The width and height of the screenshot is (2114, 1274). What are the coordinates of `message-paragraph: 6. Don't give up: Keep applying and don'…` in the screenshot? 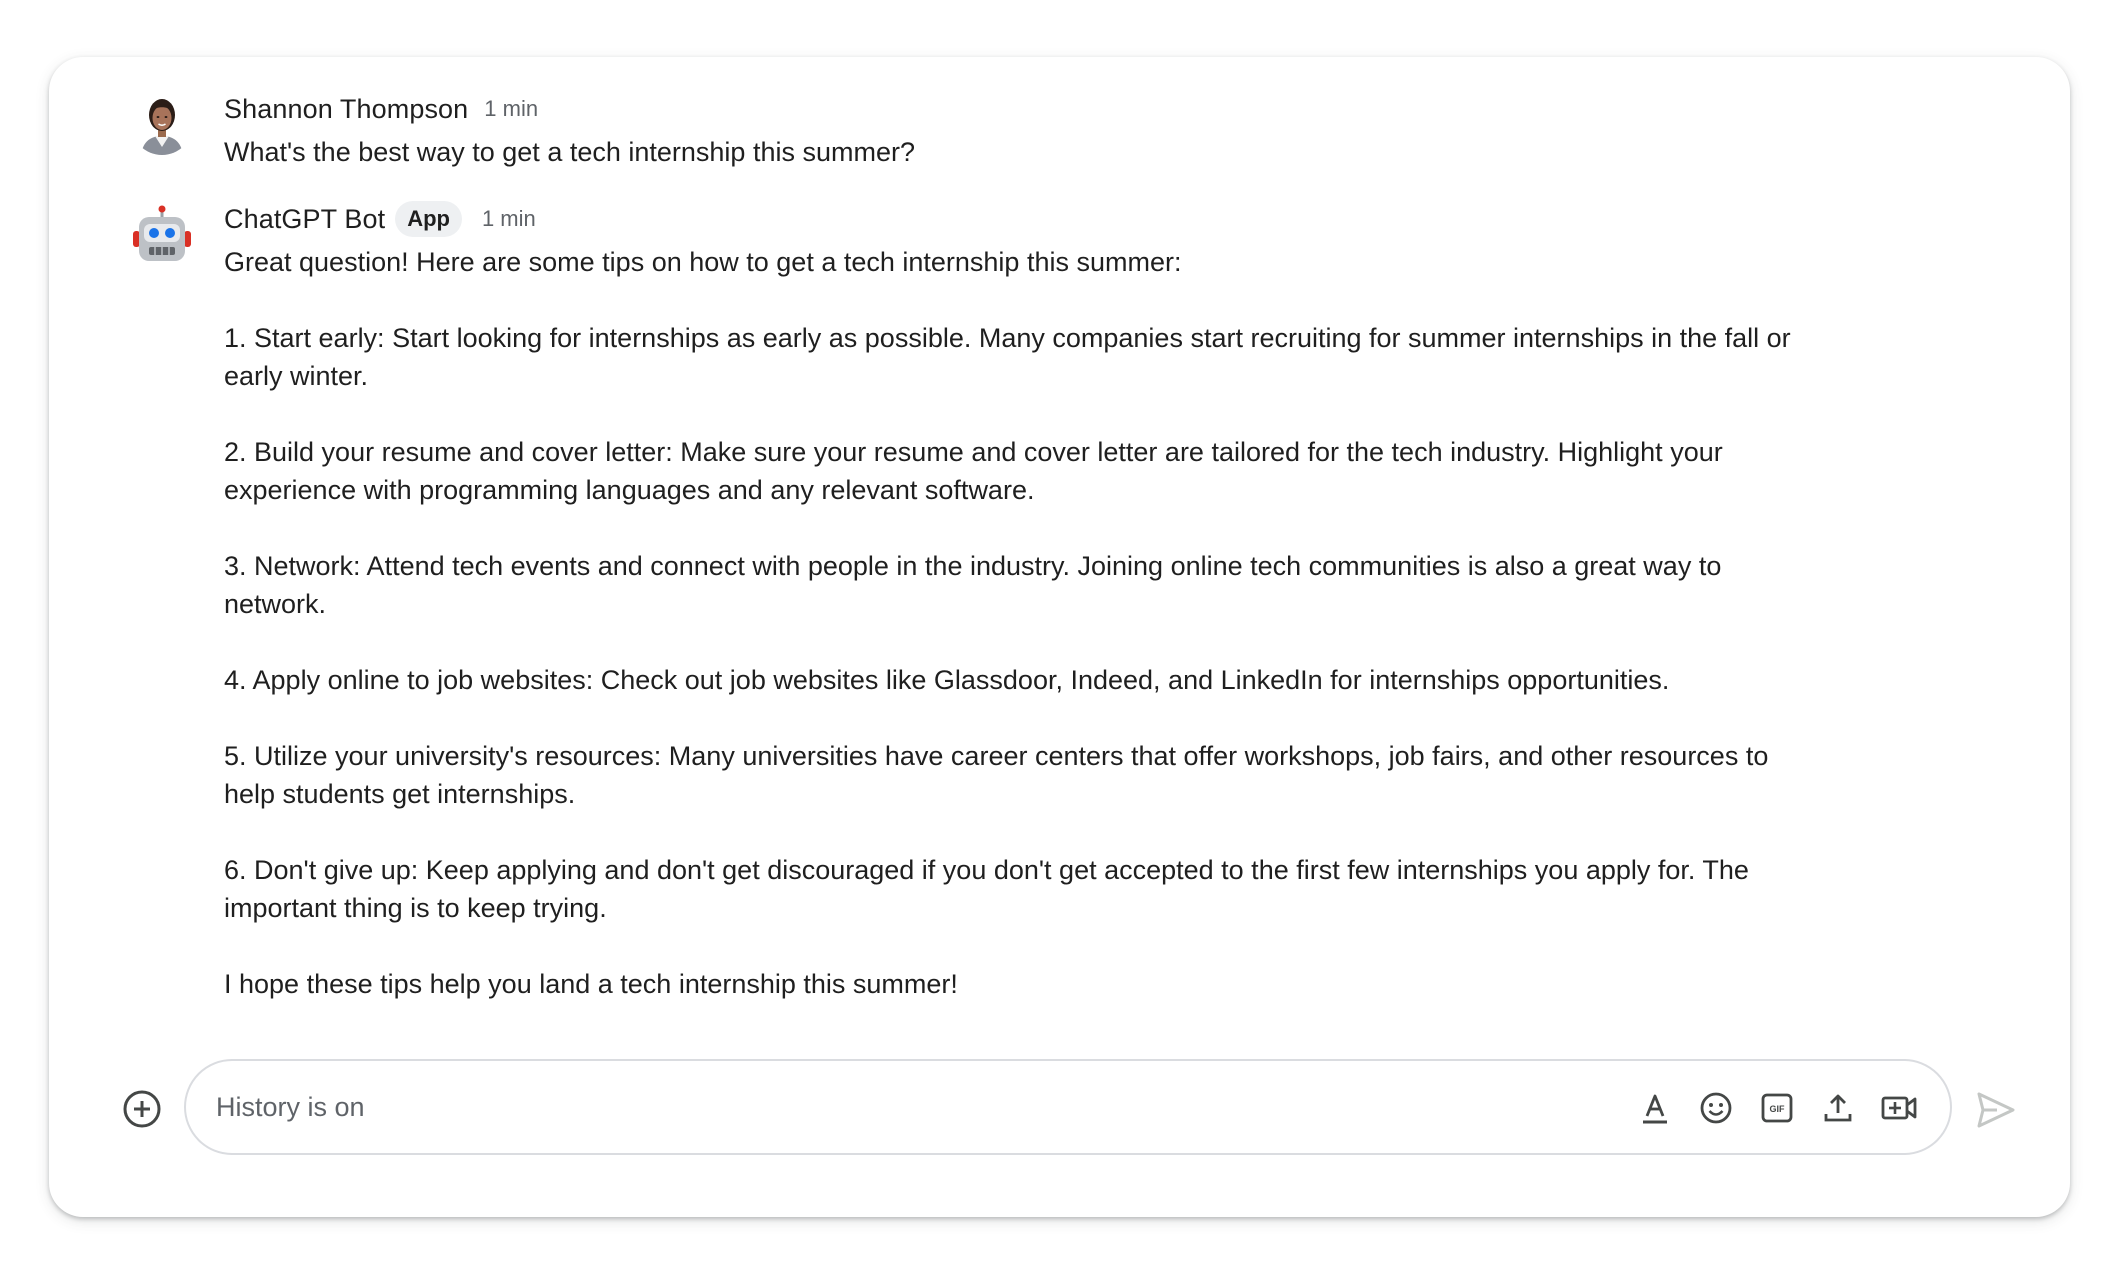 It's located at (986, 889).